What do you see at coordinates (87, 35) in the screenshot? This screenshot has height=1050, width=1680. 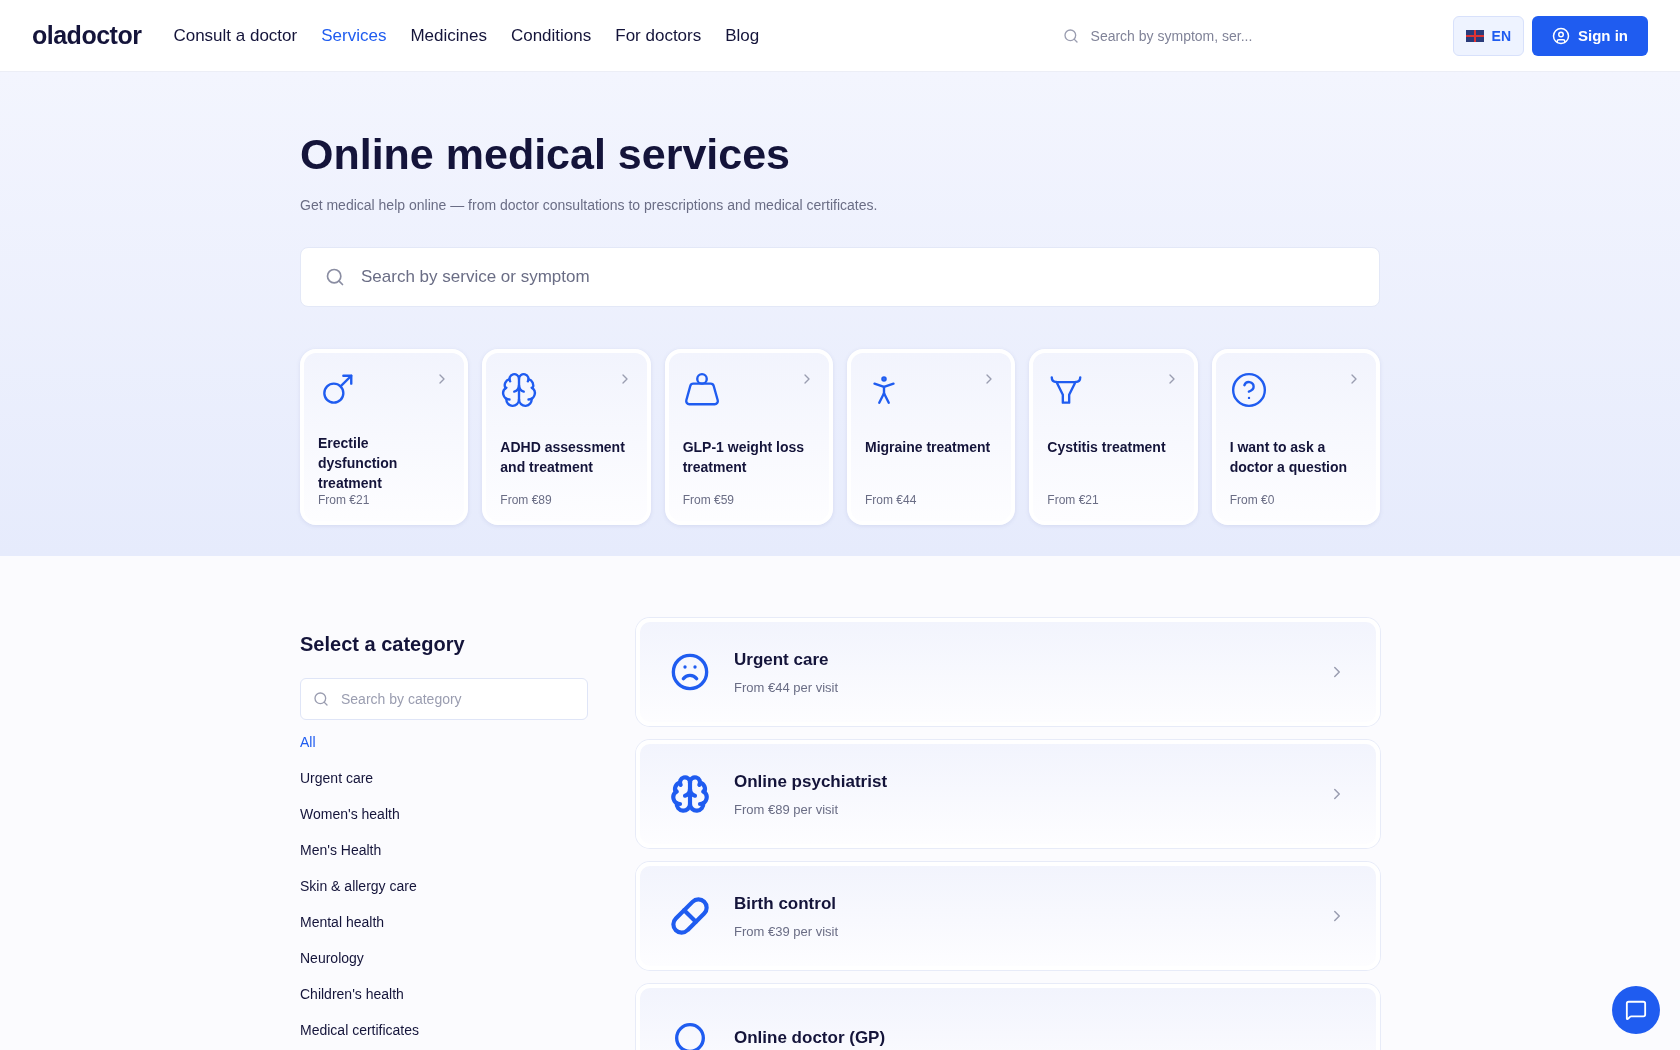 I see `logo: oladoctor` at bounding box center [87, 35].